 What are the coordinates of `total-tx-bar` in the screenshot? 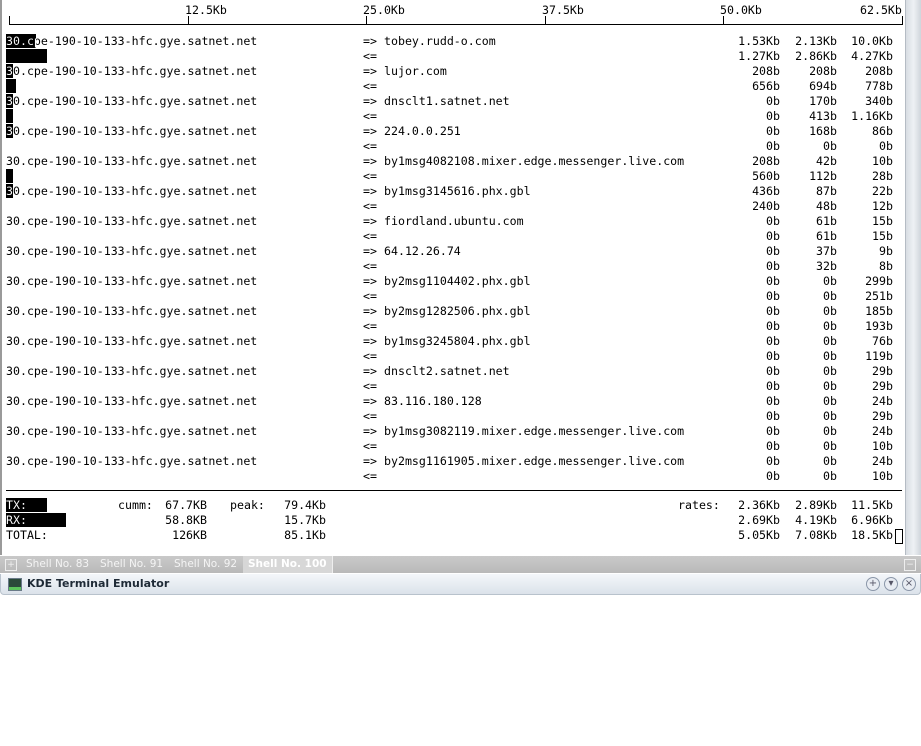 It's located at (26, 505).